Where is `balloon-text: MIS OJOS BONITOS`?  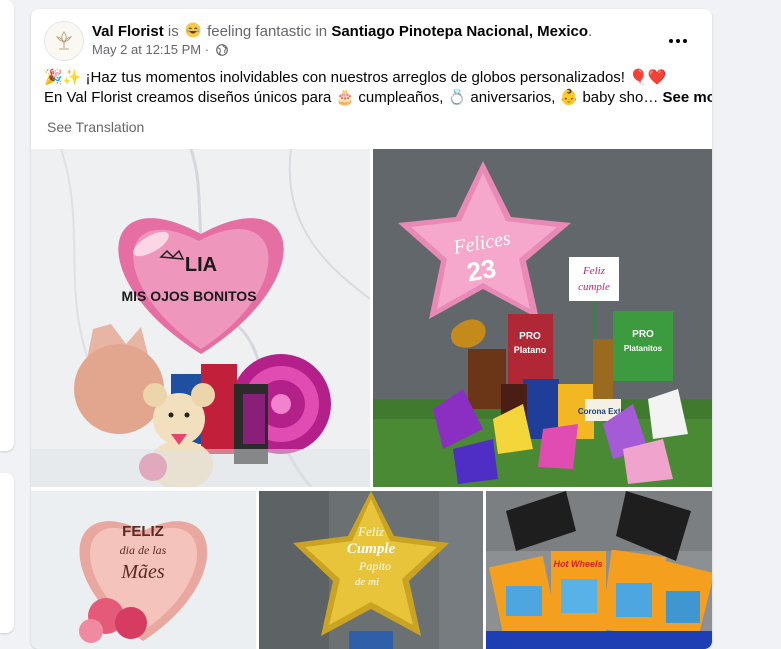
balloon-text: MIS OJOS BONITOS is located at coordinates (188, 296).